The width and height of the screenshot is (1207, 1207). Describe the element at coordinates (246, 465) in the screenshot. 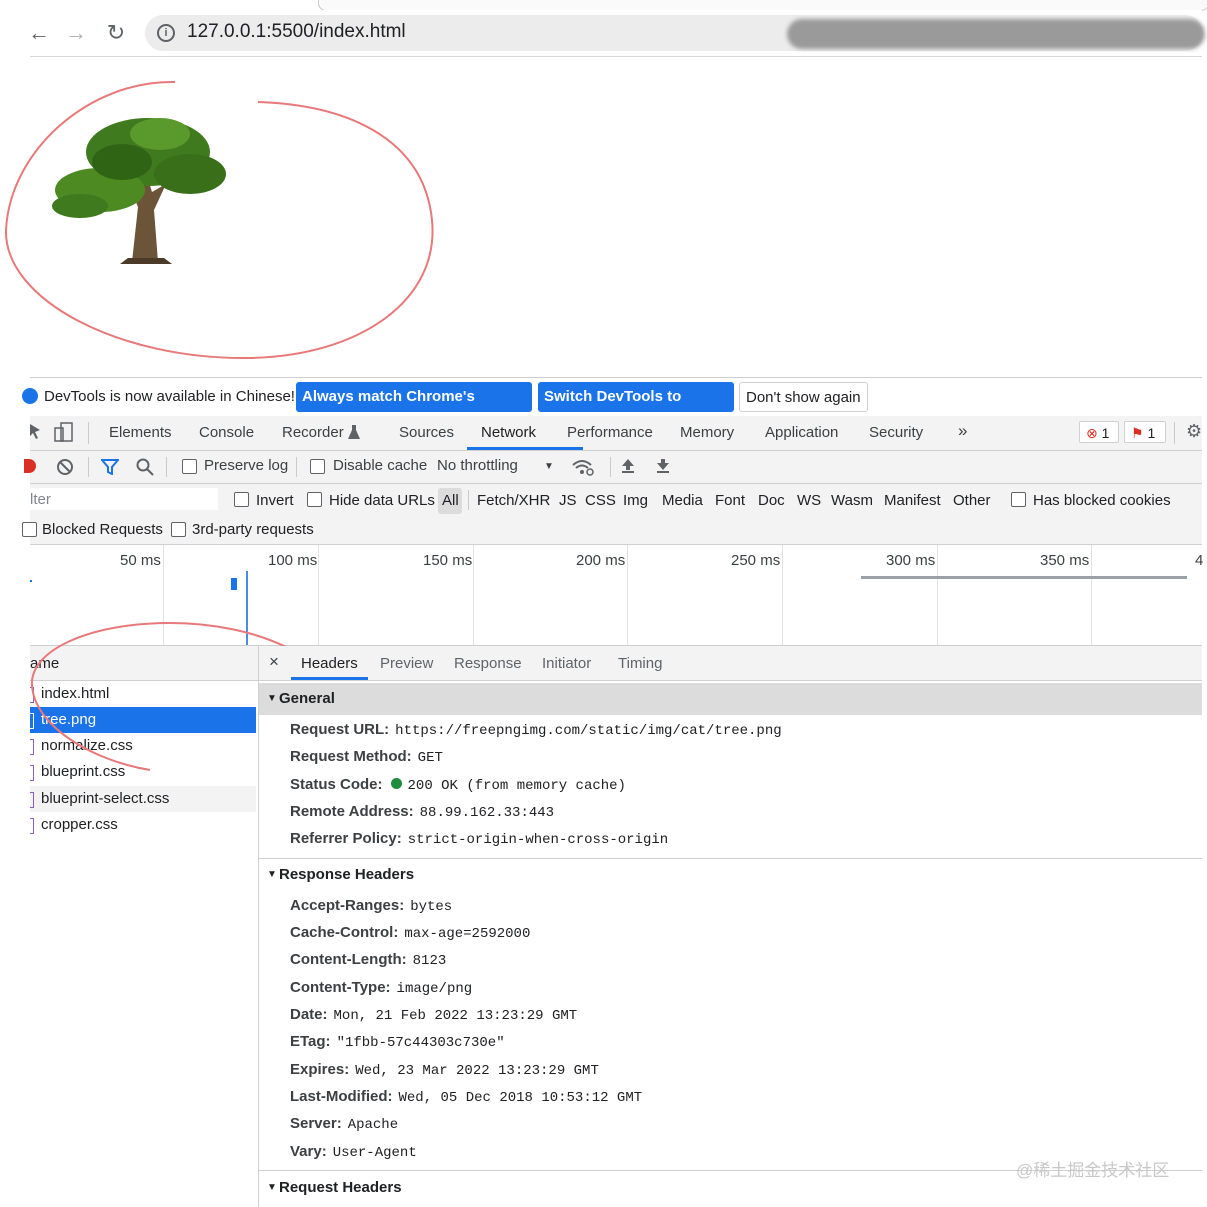

I see `preserve-log-label: Preserve log` at that location.